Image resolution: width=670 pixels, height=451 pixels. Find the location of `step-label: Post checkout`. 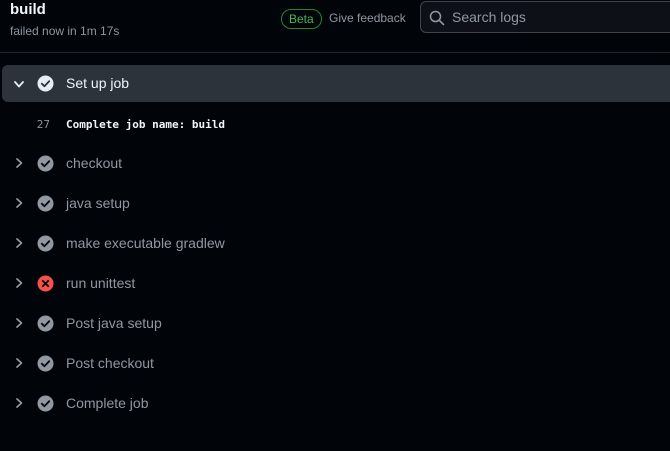

step-label: Post checkout is located at coordinates (110, 363).